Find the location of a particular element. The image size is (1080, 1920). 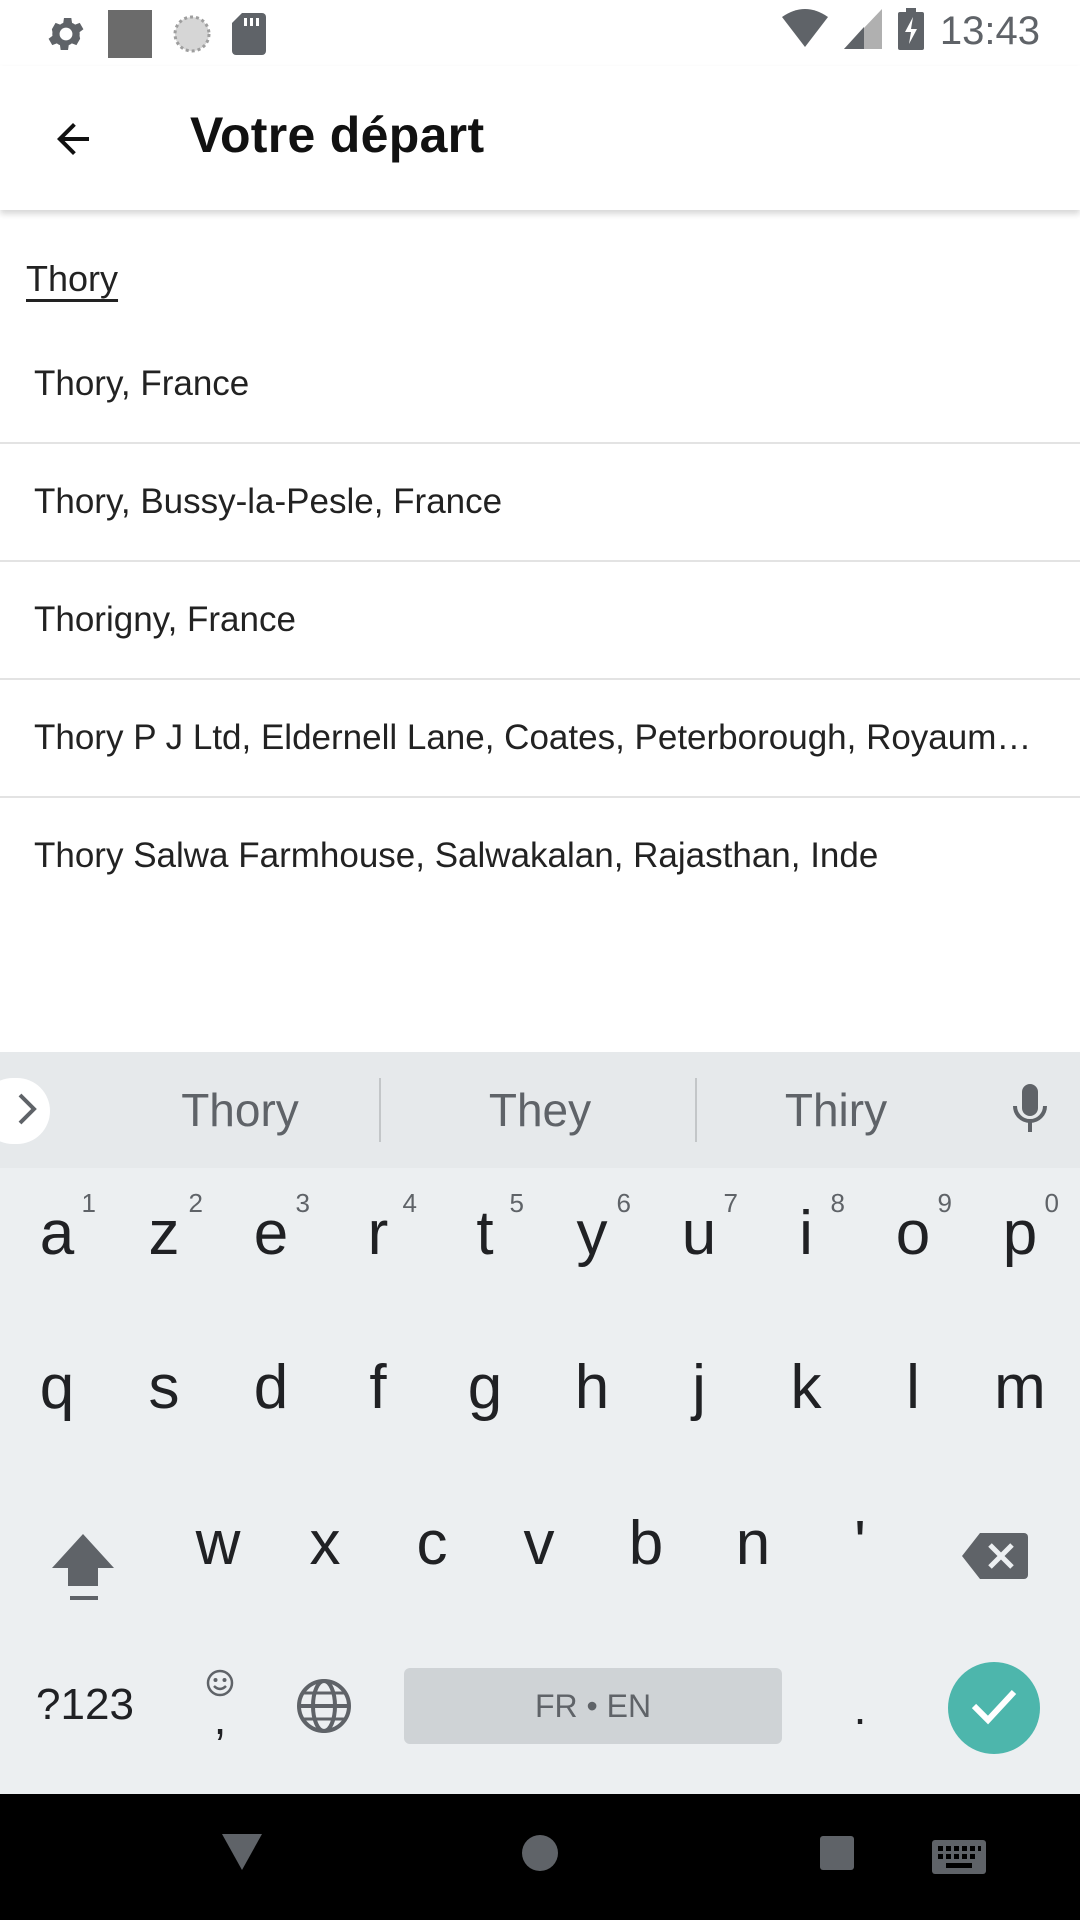

back-button is located at coordinates (73, 141).